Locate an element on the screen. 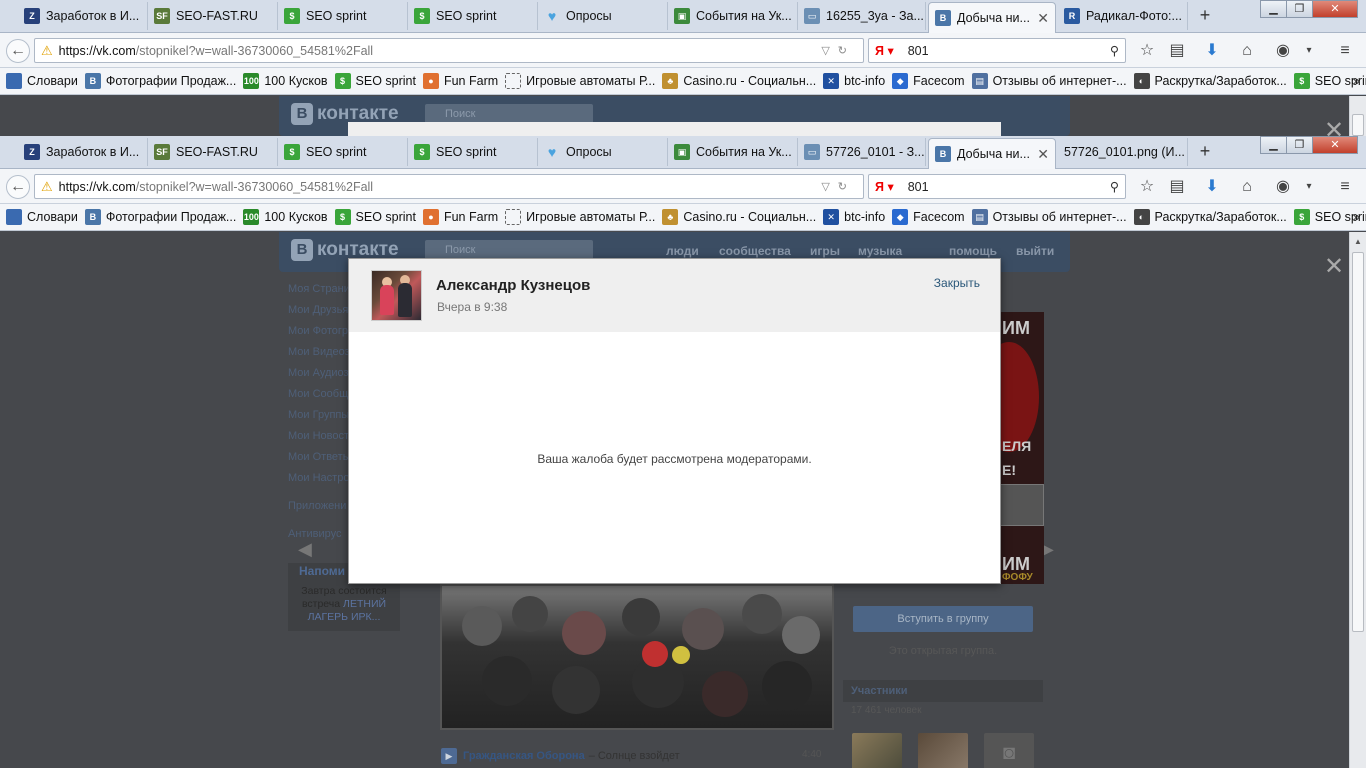  tab-1: SF SEO-FAST.RU is located at coordinates (213, 152).